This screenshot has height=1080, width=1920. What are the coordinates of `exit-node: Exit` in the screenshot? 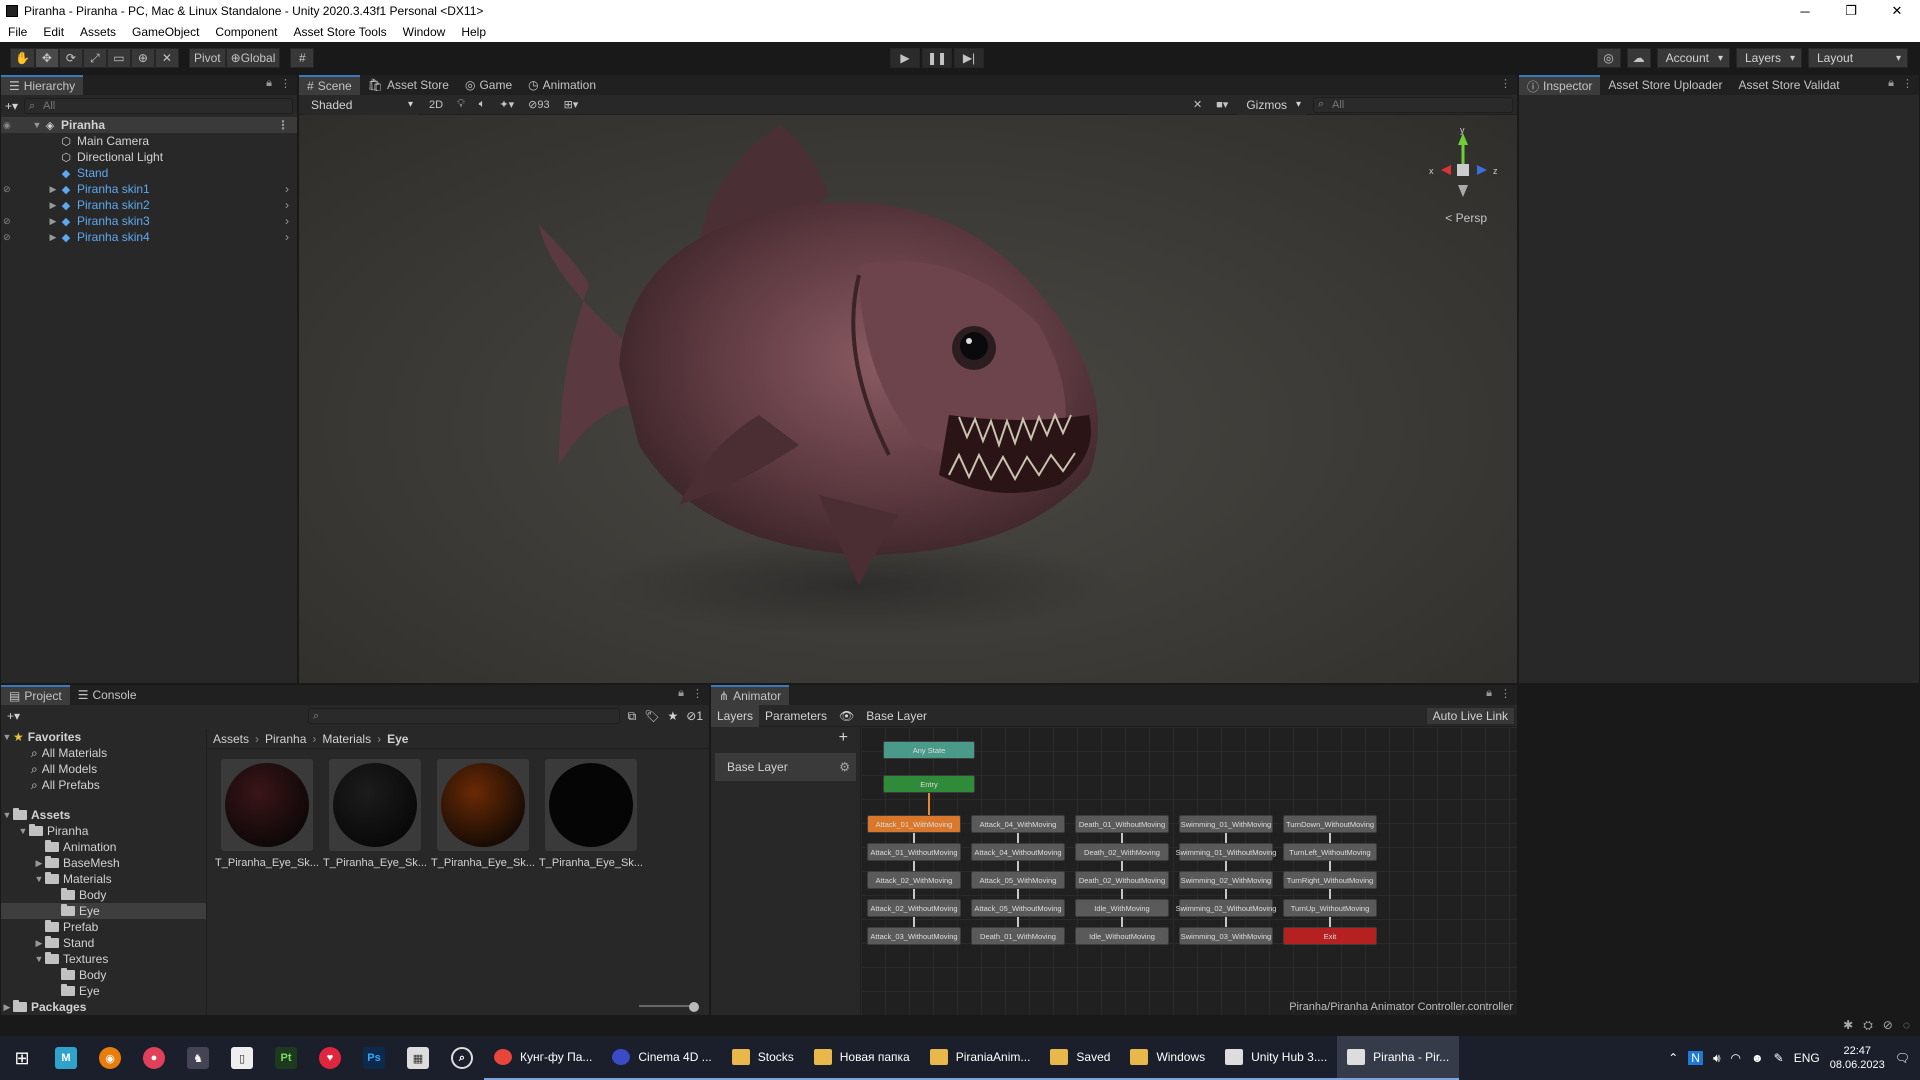 It's located at (1330, 936).